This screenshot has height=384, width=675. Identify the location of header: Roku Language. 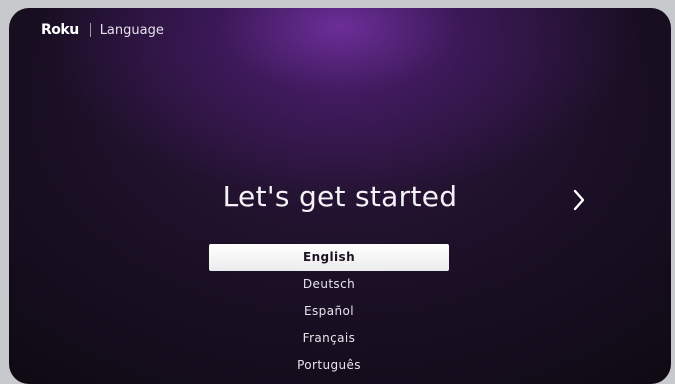
(102, 30).